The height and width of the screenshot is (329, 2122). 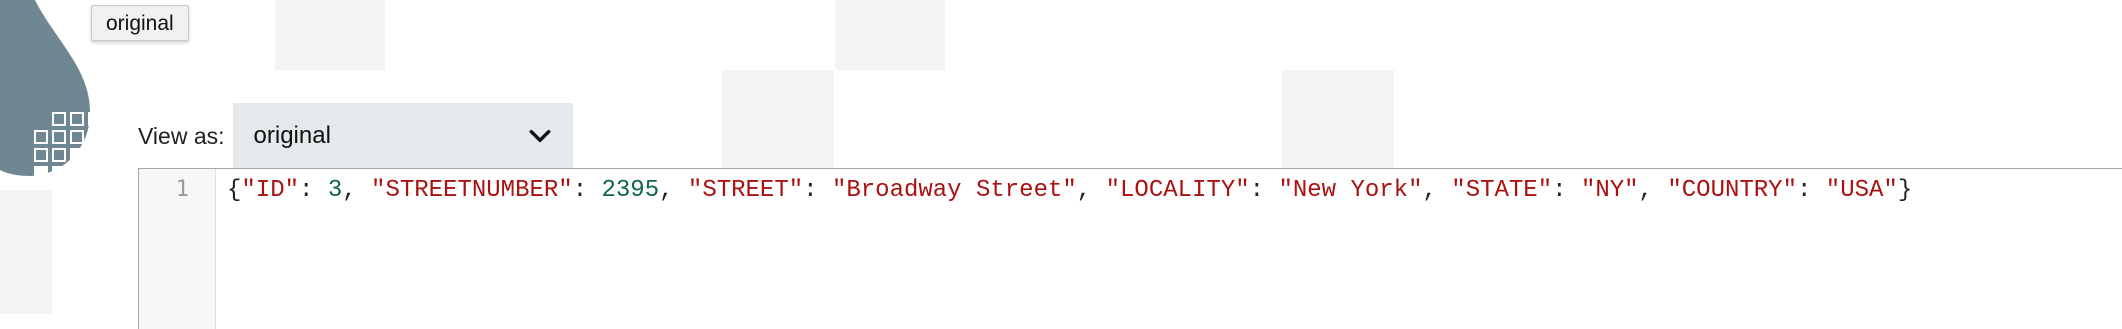 What do you see at coordinates (140, 23) in the screenshot?
I see `tooltip-original: original` at bounding box center [140, 23].